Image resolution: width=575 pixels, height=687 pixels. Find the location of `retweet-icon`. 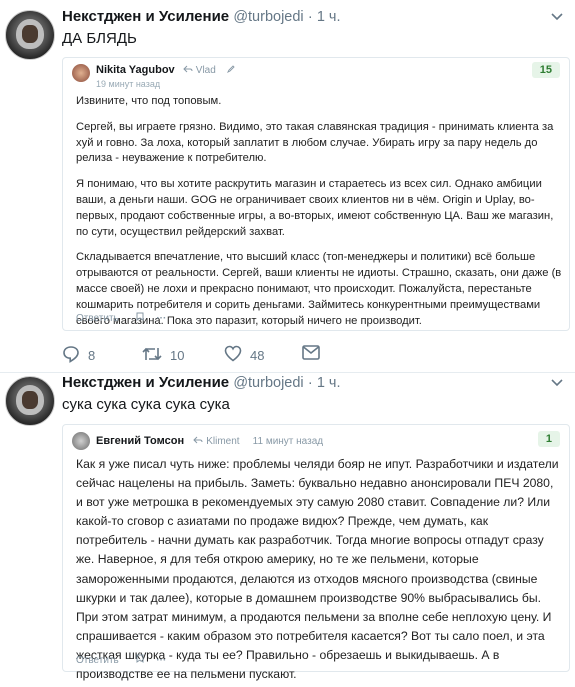

retweet-icon is located at coordinates (156, 355).